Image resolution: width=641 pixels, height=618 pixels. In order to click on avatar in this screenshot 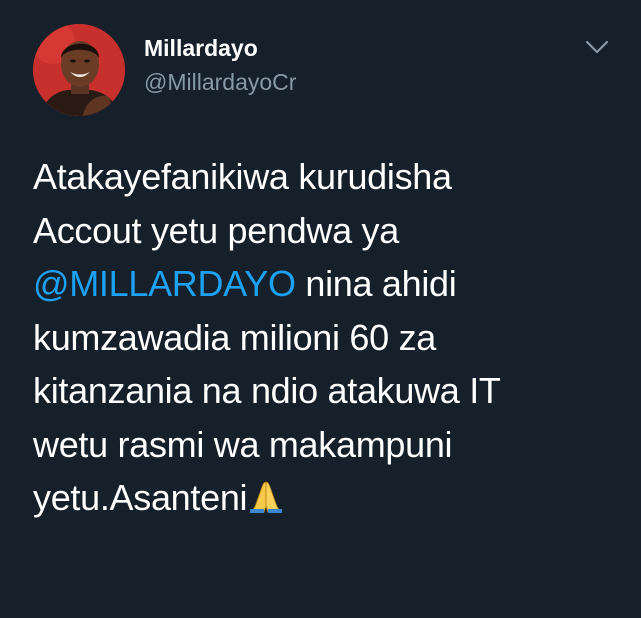, I will do `click(79, 70)`.